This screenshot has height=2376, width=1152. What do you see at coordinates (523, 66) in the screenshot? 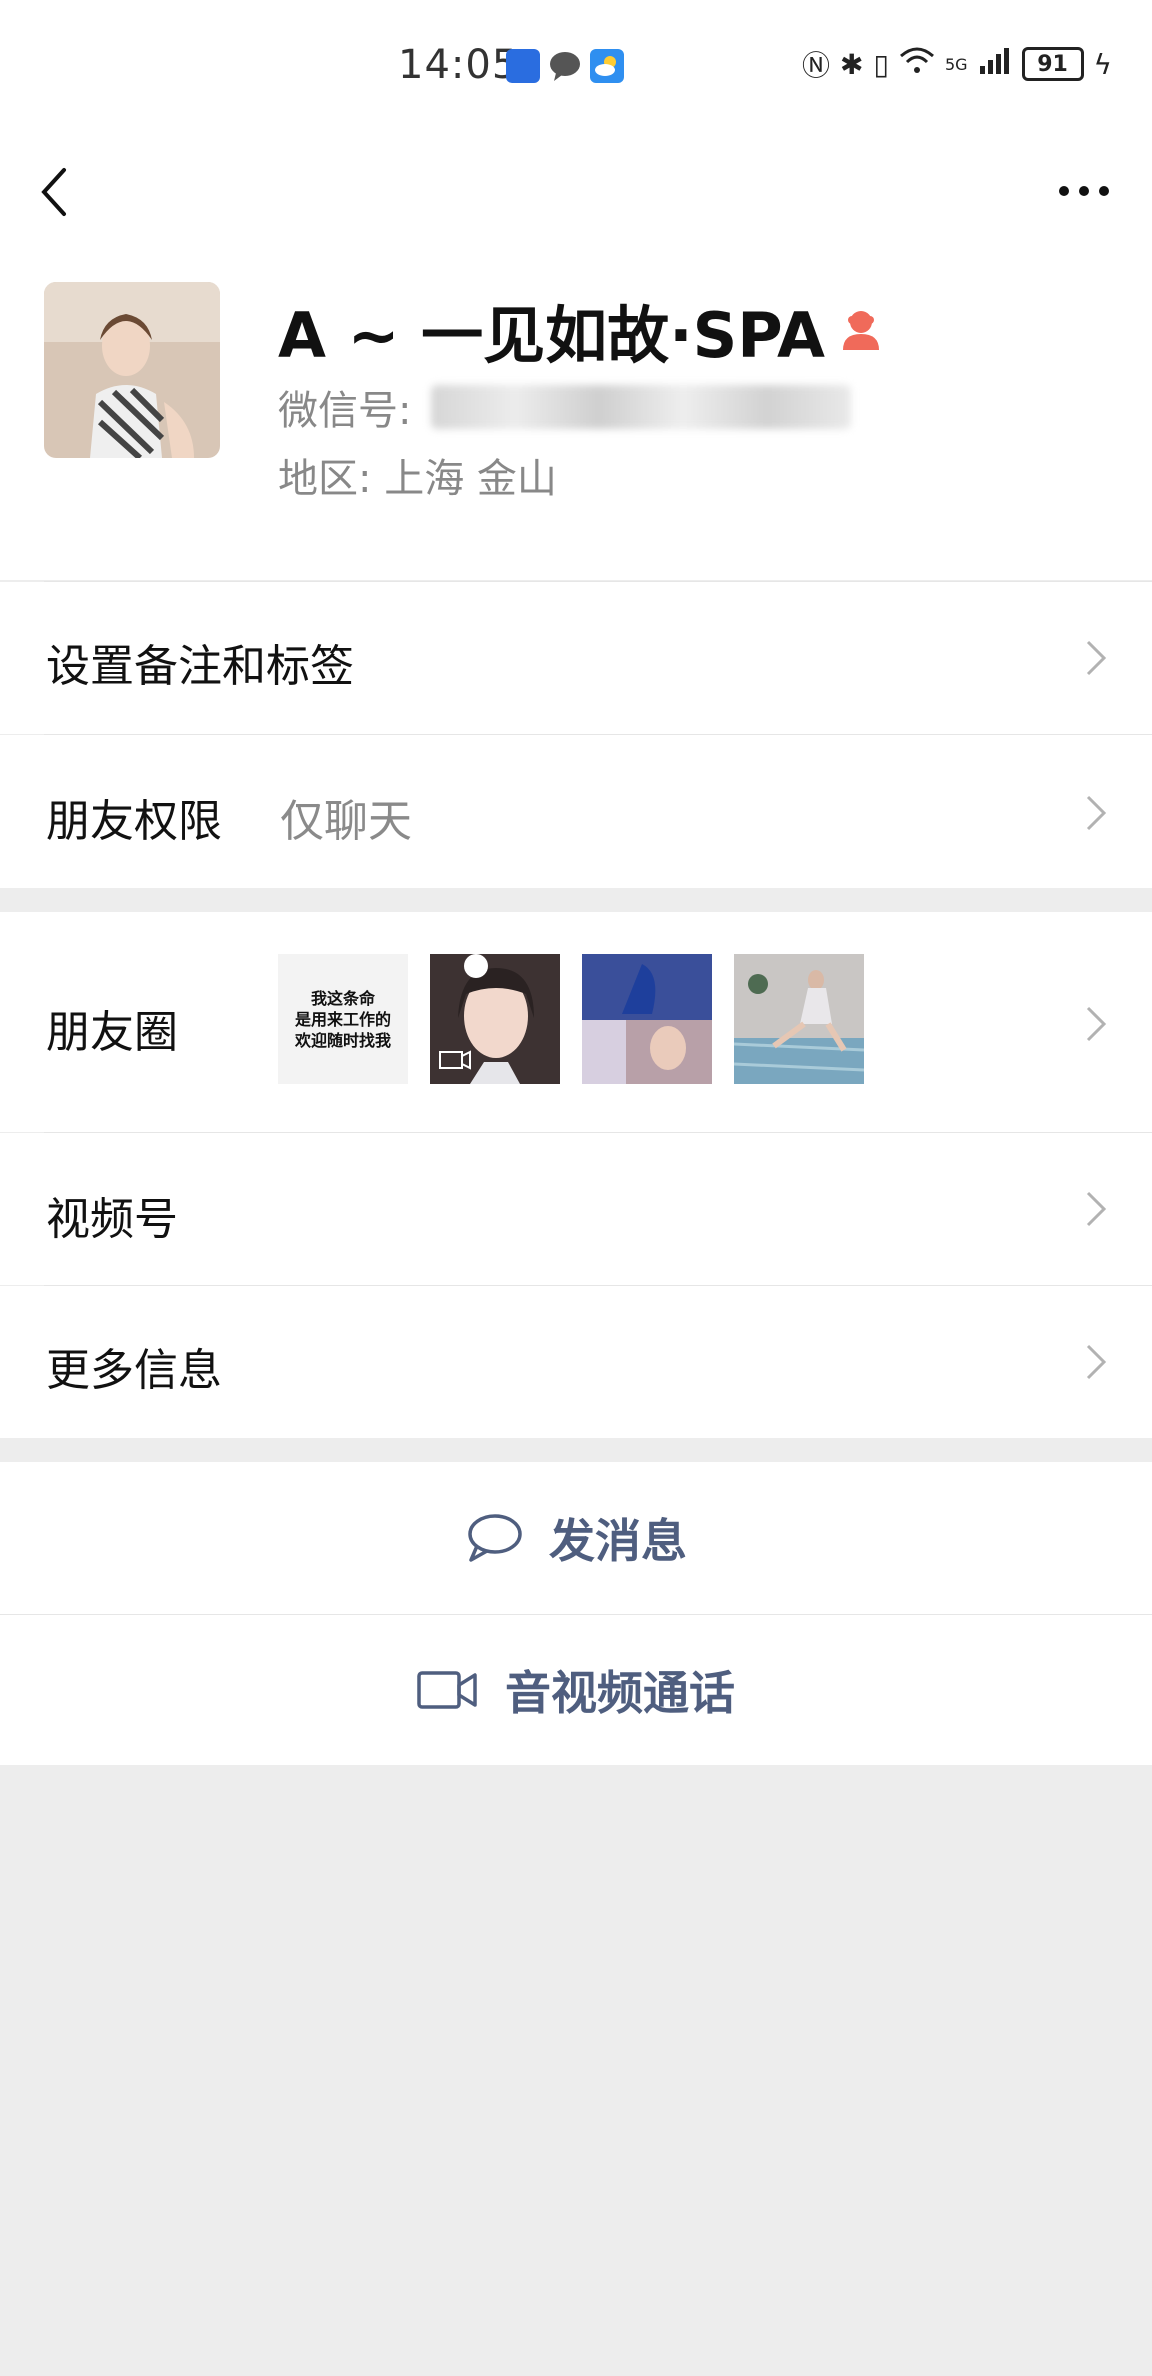
I see `news-app-icon` at bounding box center [523, 66].